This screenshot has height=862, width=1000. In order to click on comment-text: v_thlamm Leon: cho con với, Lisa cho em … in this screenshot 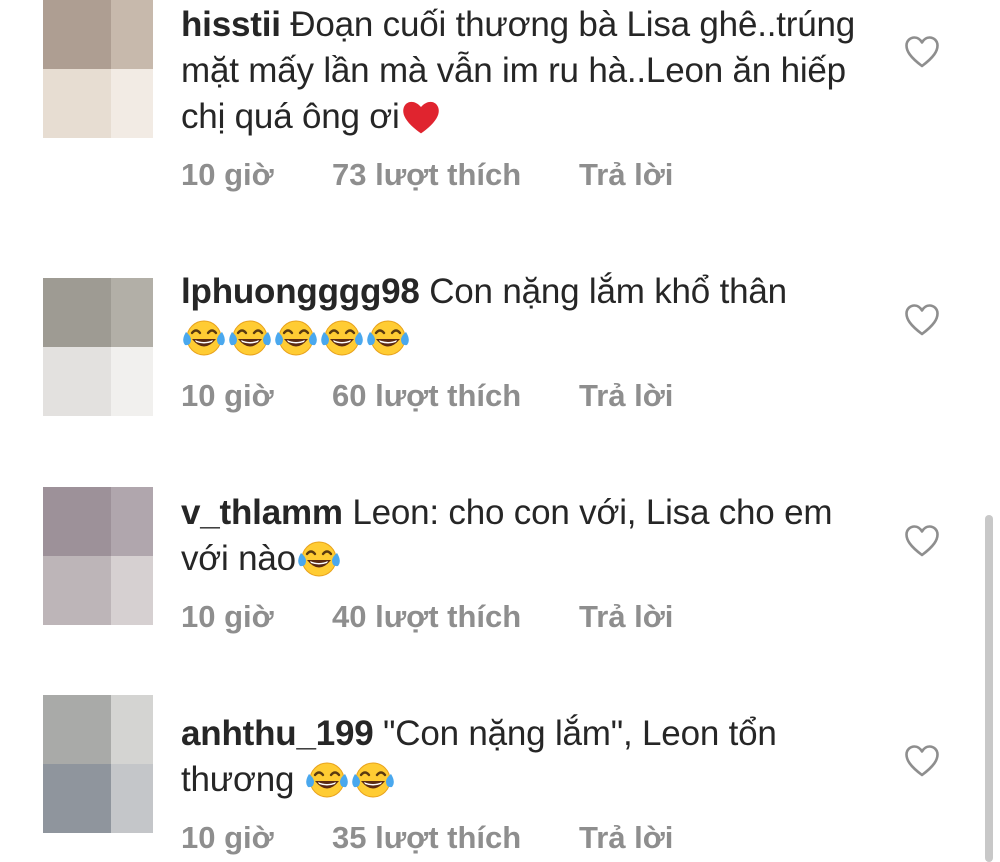, I will do `click(526, 536)`.